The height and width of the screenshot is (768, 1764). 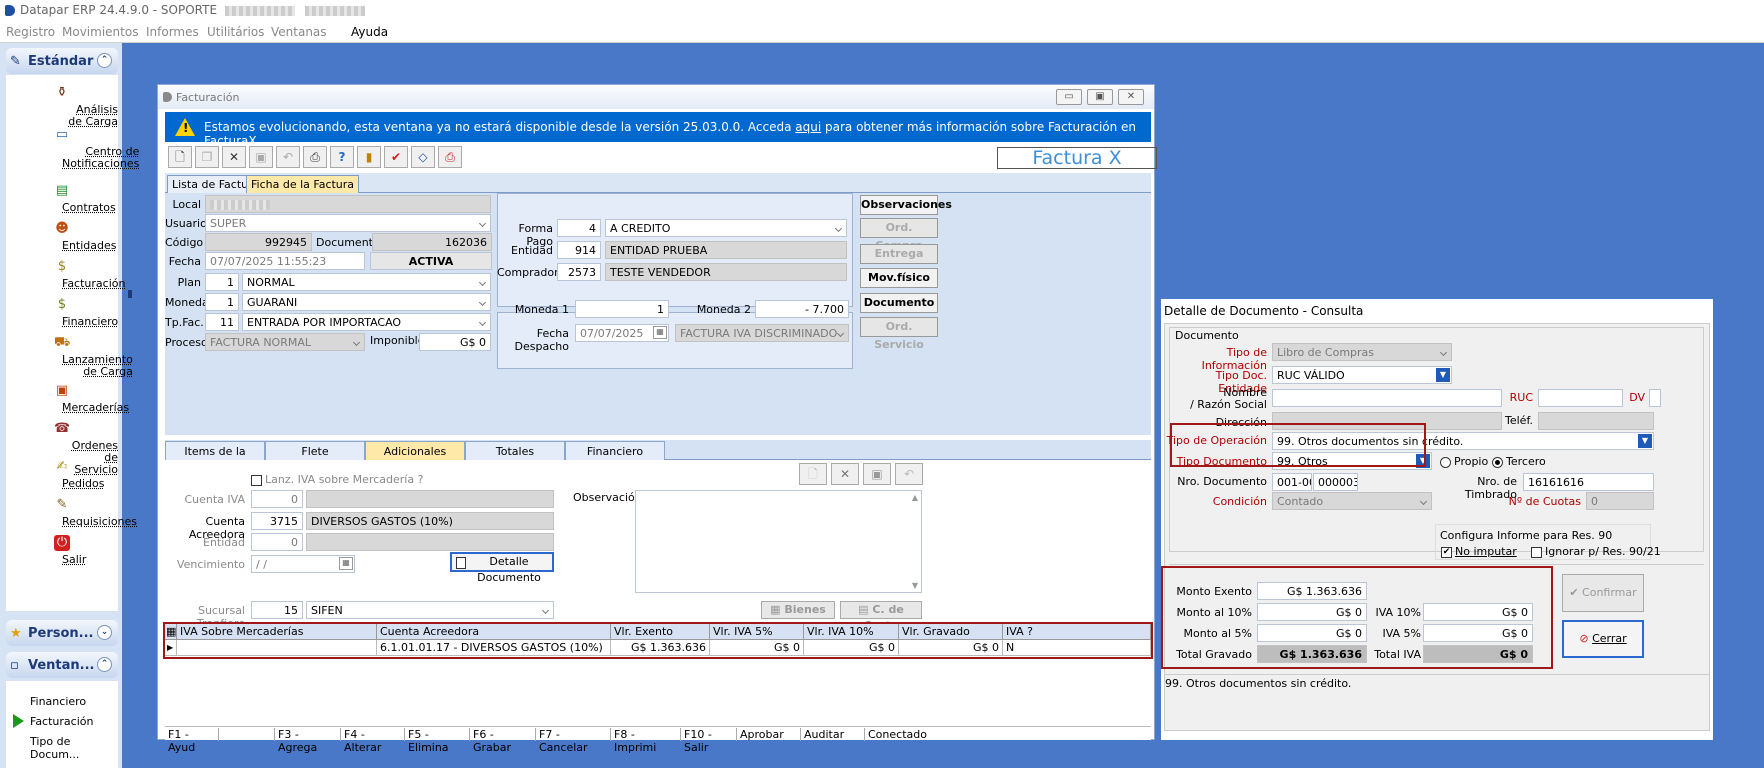 I want to click on sidebar-section-estandar: ✎ Estándar ⌃, so click(x=62, y=61).